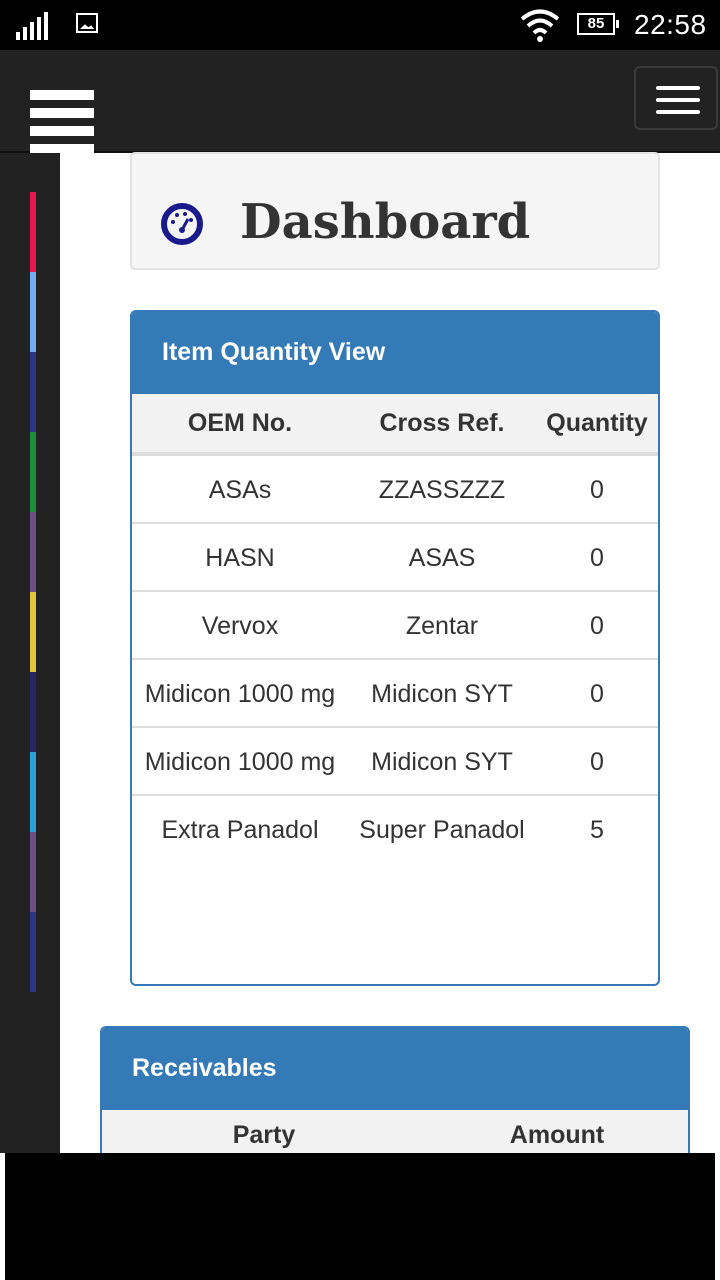 This screenshot has width=720, height=1280. Describe the element at coordinates (597, 425) in the screenshot. I see `column-header-quantity: Quantity` at that location.